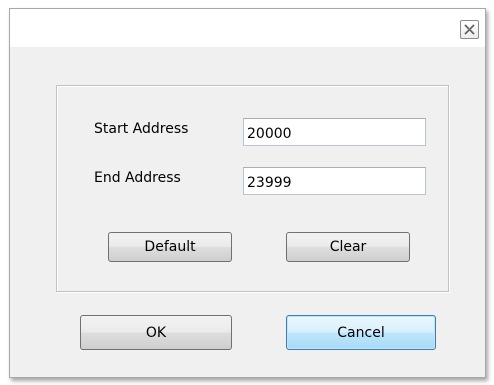  I want to click on start-address-input, so click(334, 132).